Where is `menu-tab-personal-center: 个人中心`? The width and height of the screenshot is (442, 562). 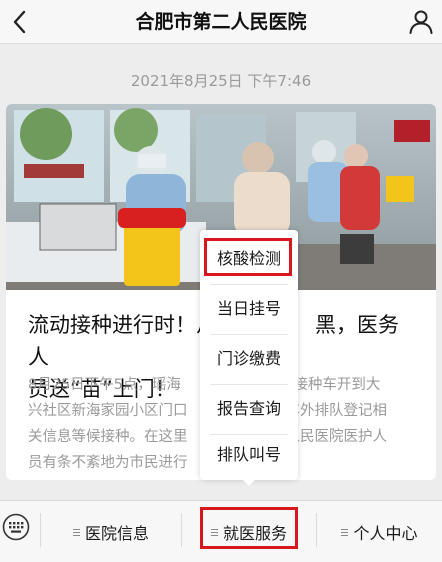 menu-tab-personal-center: 个人中心 is located at coordinates (379, 531).